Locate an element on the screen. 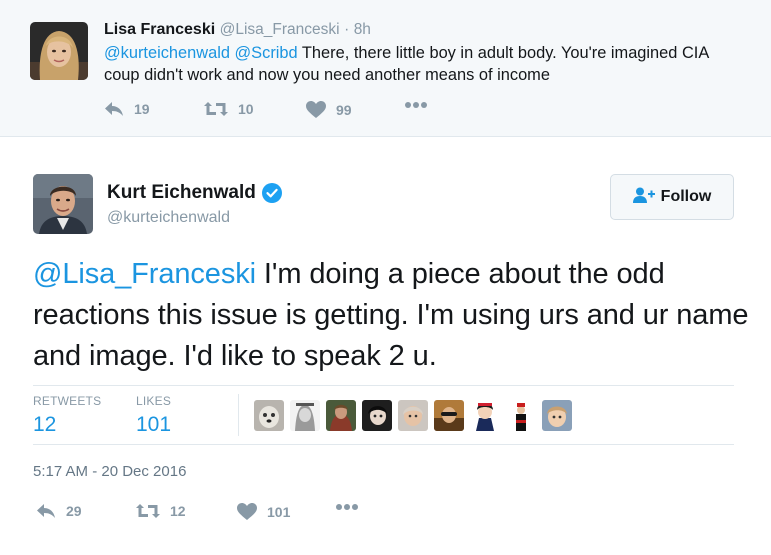 Image resolution: width=771 pixels, height=555 pixels. likes-stat: LIKES 101 is located at coordinates (153, 415).